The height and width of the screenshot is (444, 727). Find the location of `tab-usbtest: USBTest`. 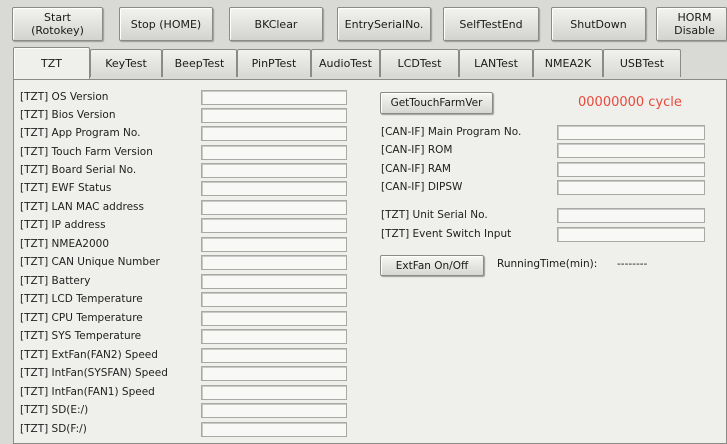

tab-usbtest: USBTest is located at coordinates (642, 63).